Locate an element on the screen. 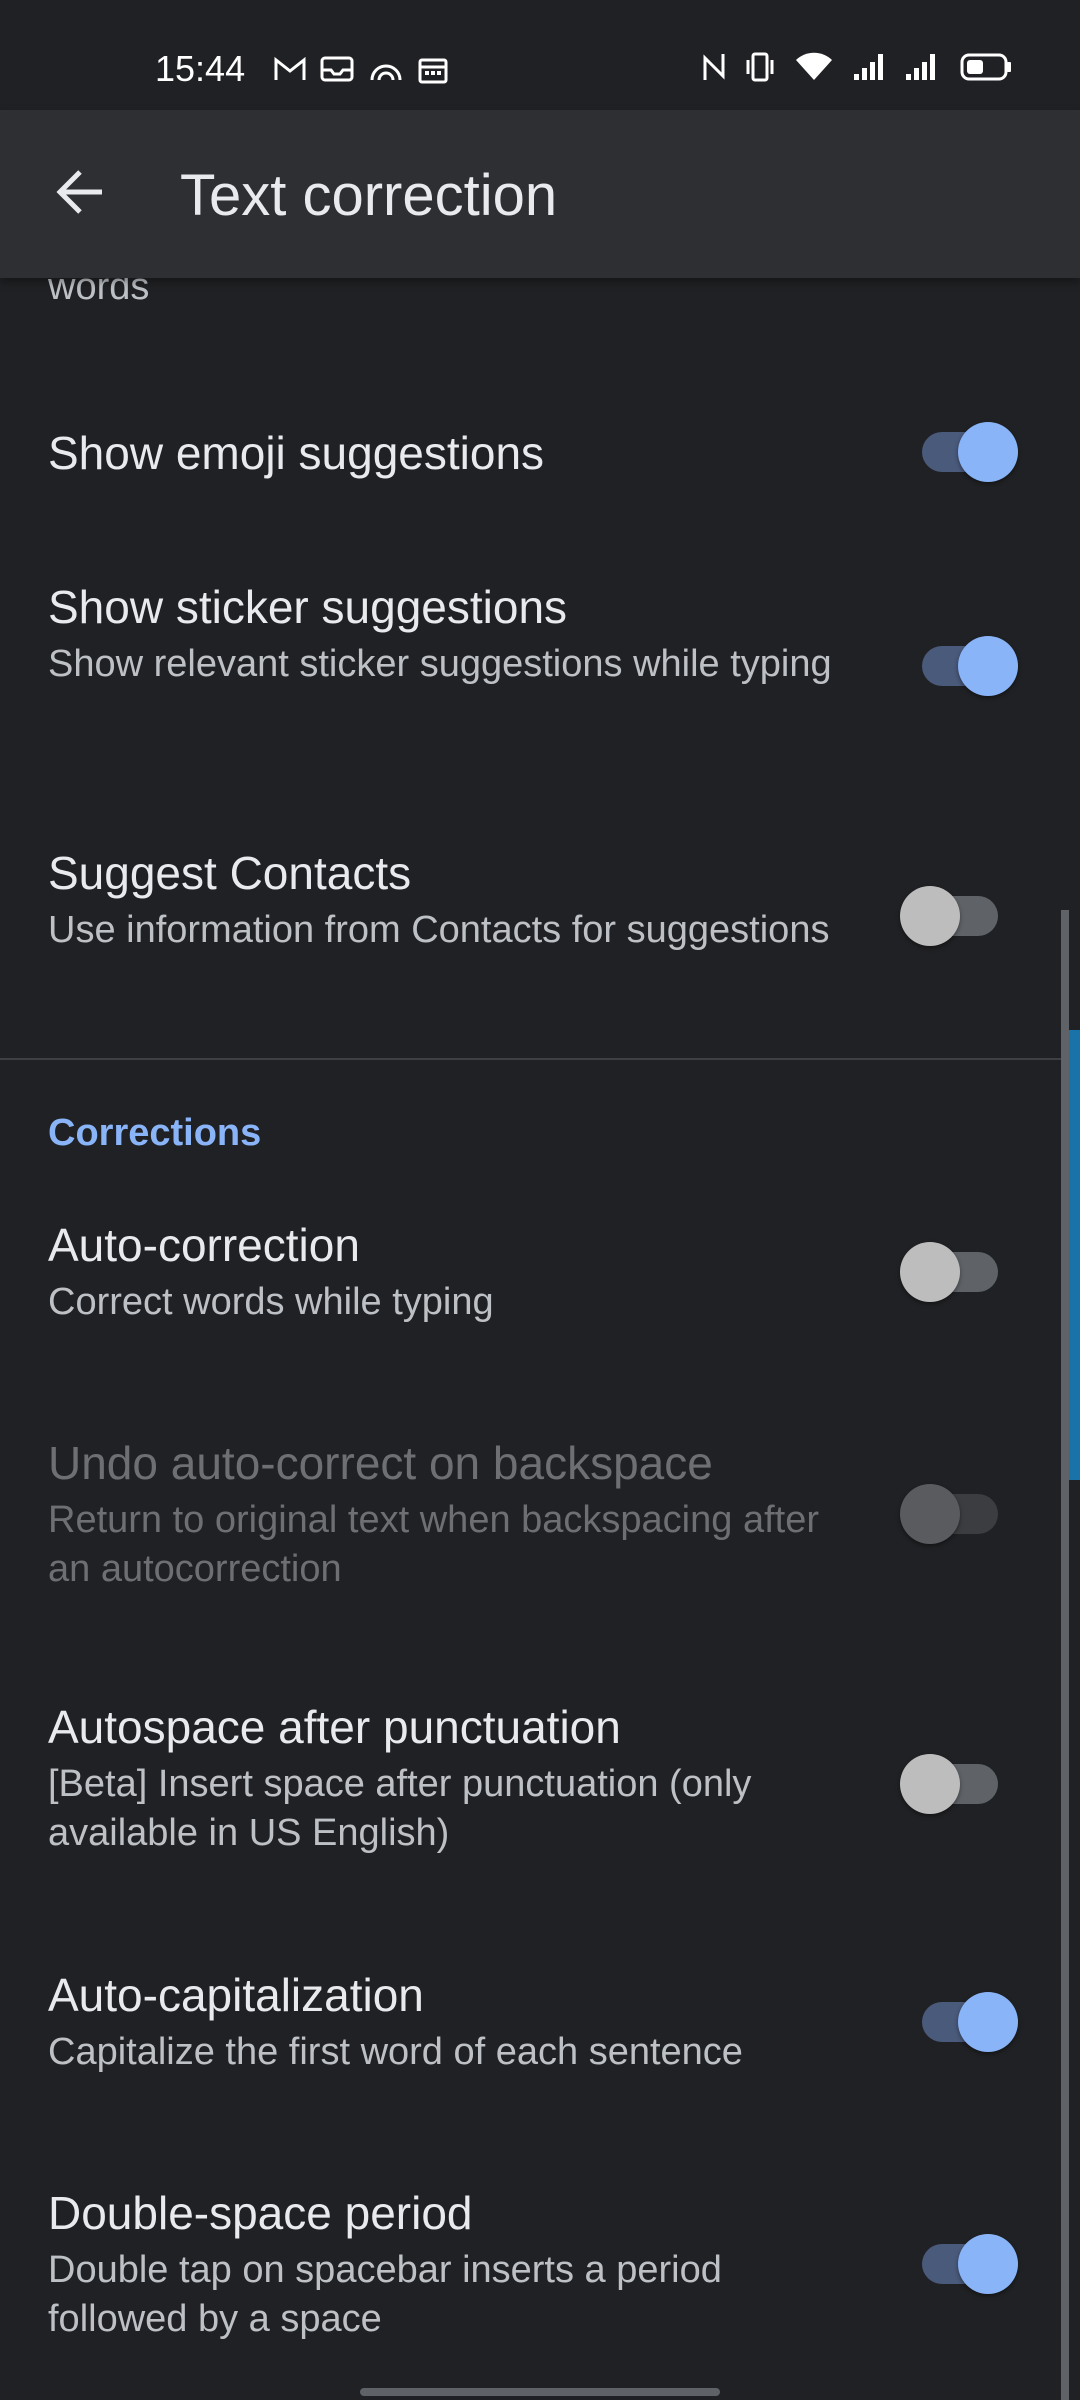 This screenshot has height=2400, width=1080. undo-auto-correct-switch is located at coordinates (960, 1514).